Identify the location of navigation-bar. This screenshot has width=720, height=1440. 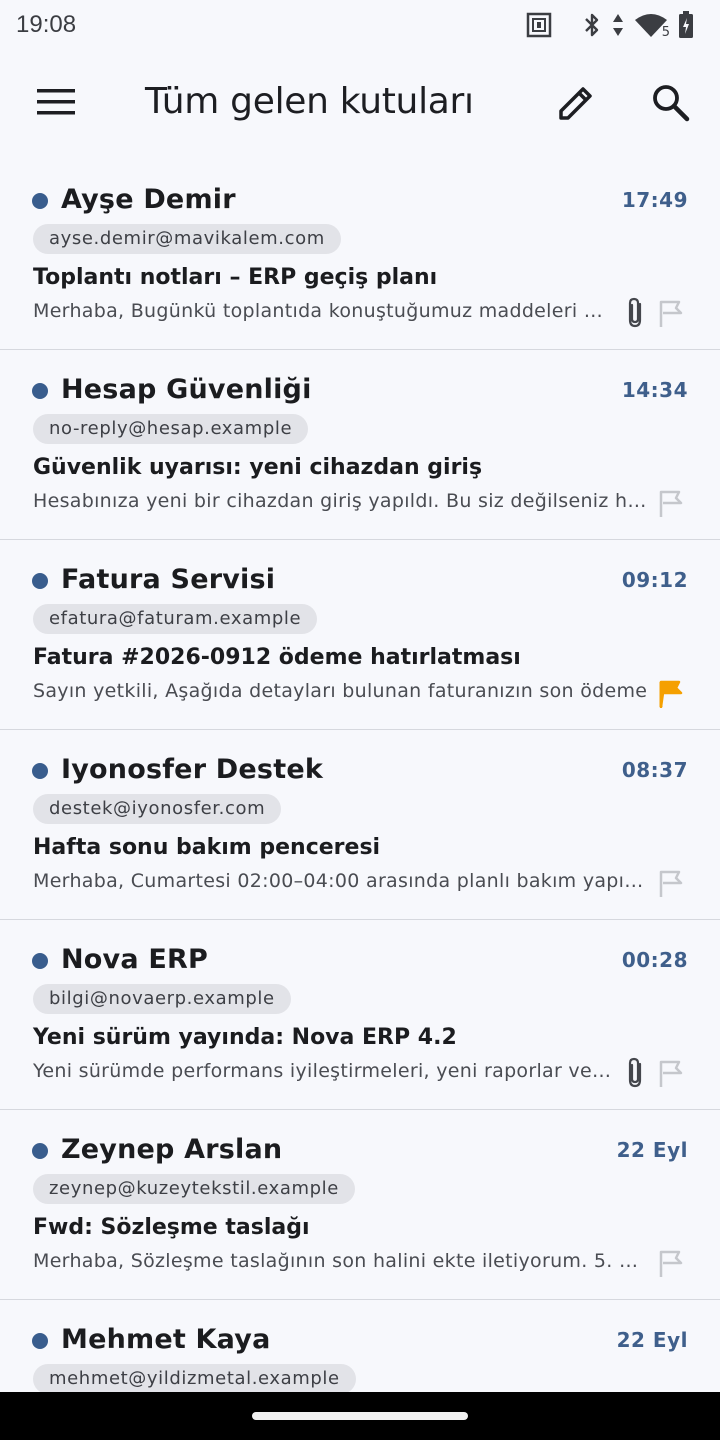
(360, 1416).